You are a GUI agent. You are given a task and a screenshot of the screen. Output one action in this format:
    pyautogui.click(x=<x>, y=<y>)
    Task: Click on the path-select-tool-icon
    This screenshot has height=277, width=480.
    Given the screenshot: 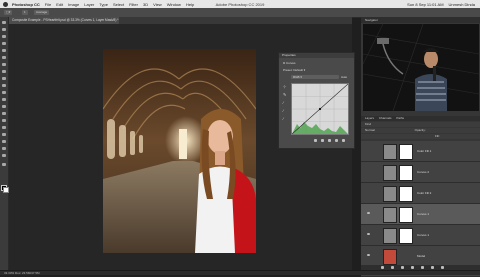 What is the action you would take?
    pyautogui.click(x=4, y=134)
    